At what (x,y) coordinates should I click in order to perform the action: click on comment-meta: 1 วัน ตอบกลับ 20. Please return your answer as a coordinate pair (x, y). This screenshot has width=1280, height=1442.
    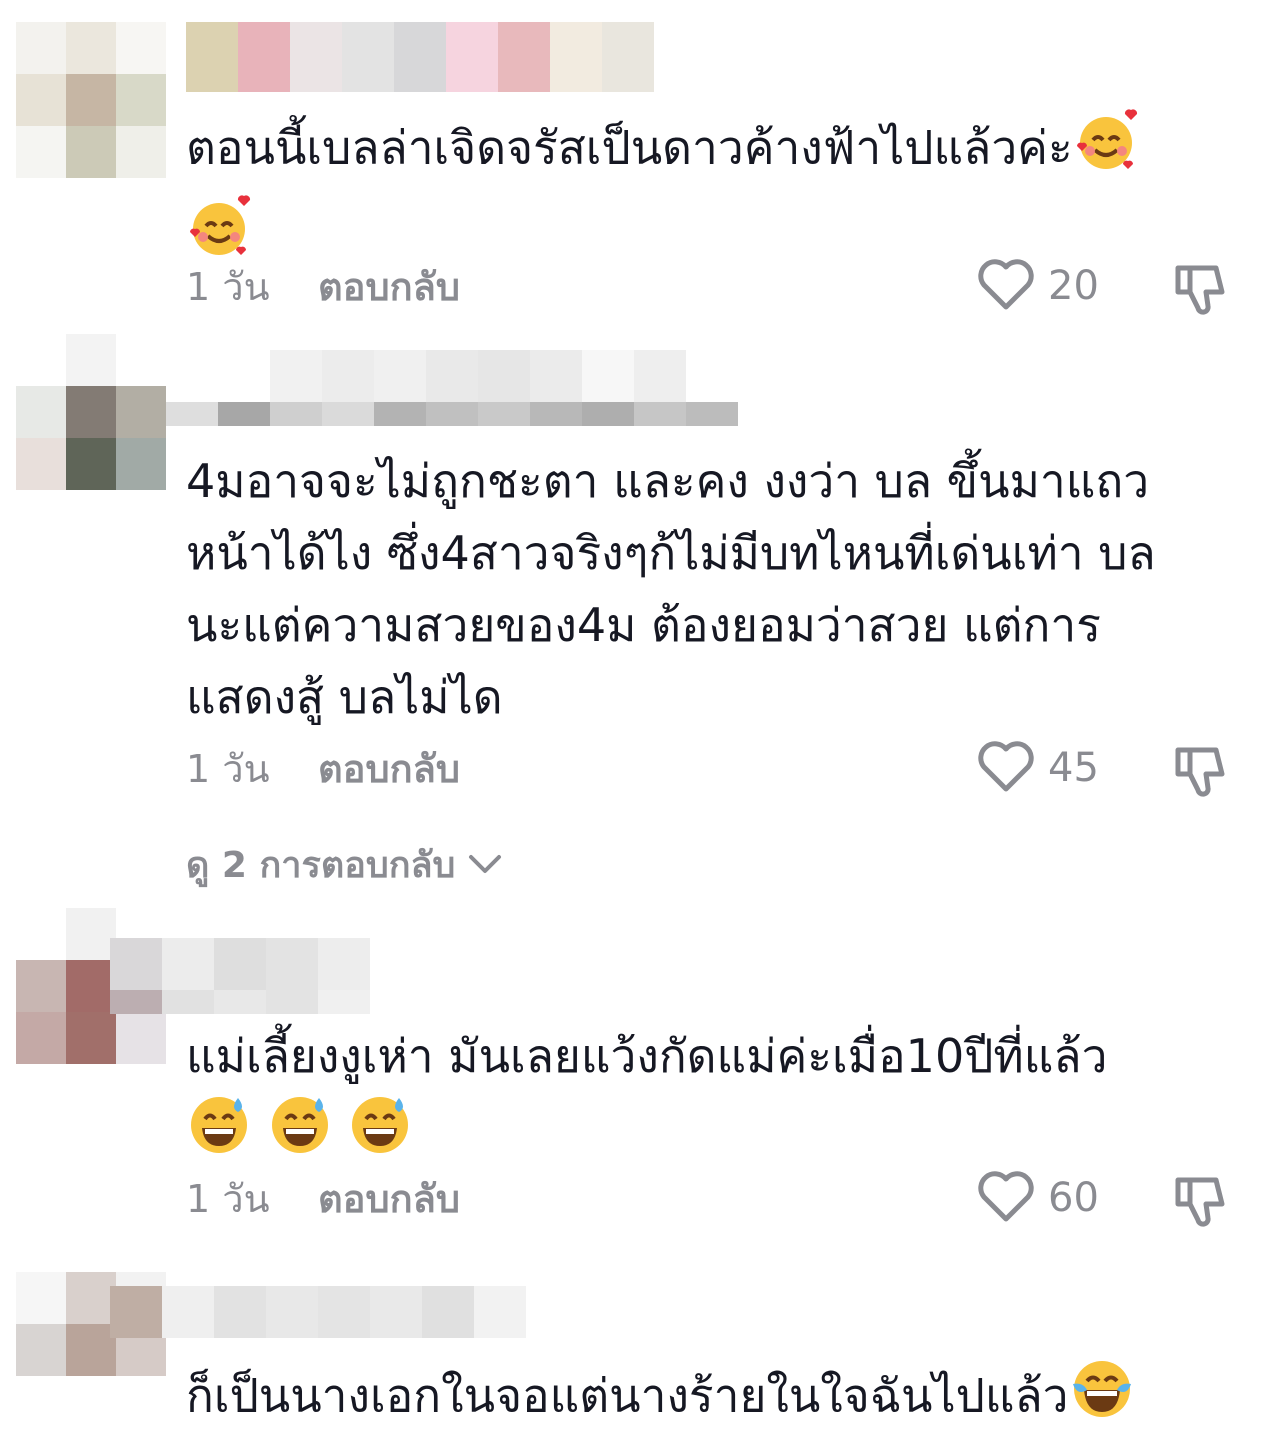
    Looking at the image, I should click on (709, 286).